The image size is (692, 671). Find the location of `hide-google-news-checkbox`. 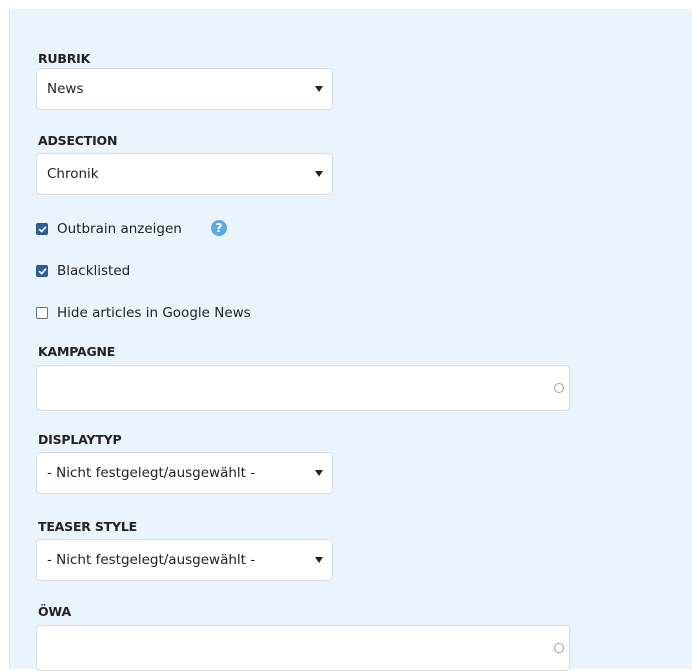

hide-google-news-checkbox is located at coordinates (42, 313).